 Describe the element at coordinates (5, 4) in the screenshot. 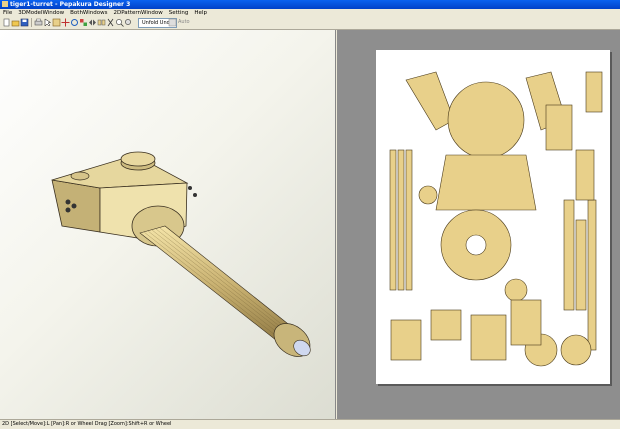

I see `app-icon` at that location.